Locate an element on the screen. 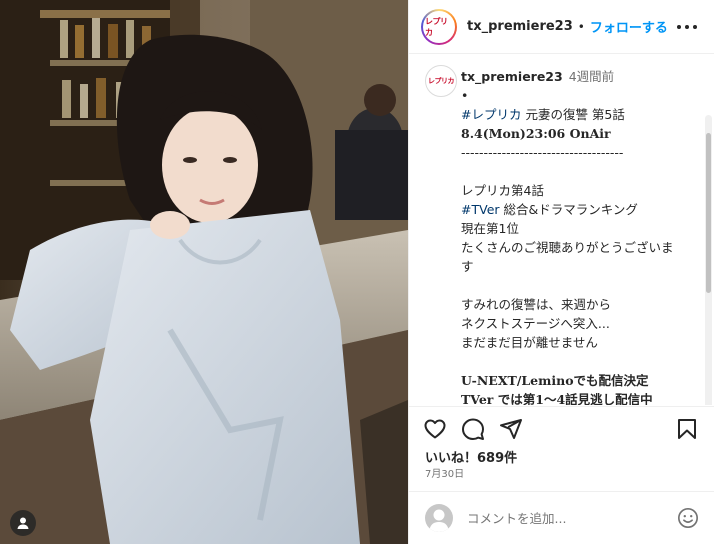  caption-line-text: TVer では第1〜4話見逃し配信中 is located at coordinates (557, 398).